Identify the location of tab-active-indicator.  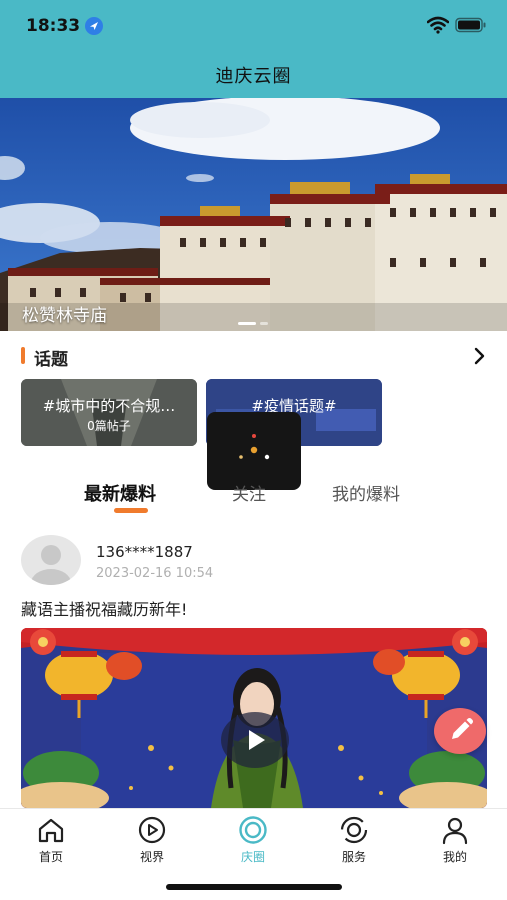
(131, 510).